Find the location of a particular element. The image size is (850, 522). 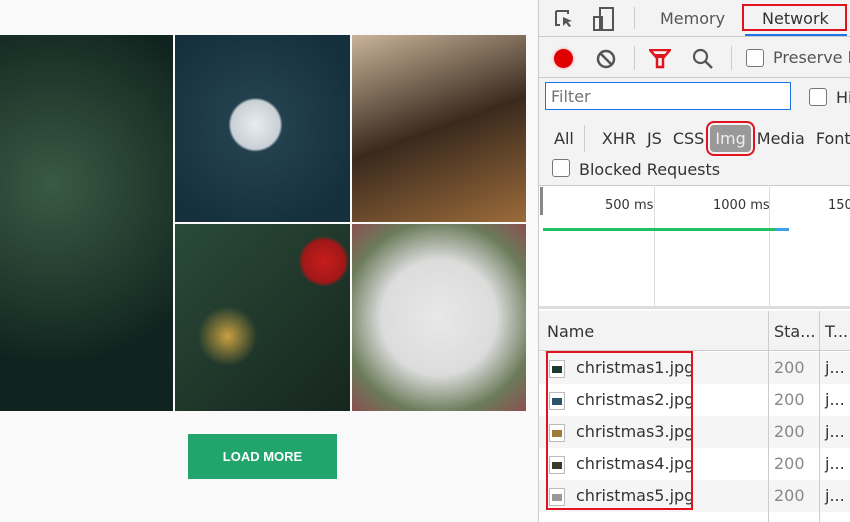

hide-data-urls-label: Hi is located at coordinates (843, 97).